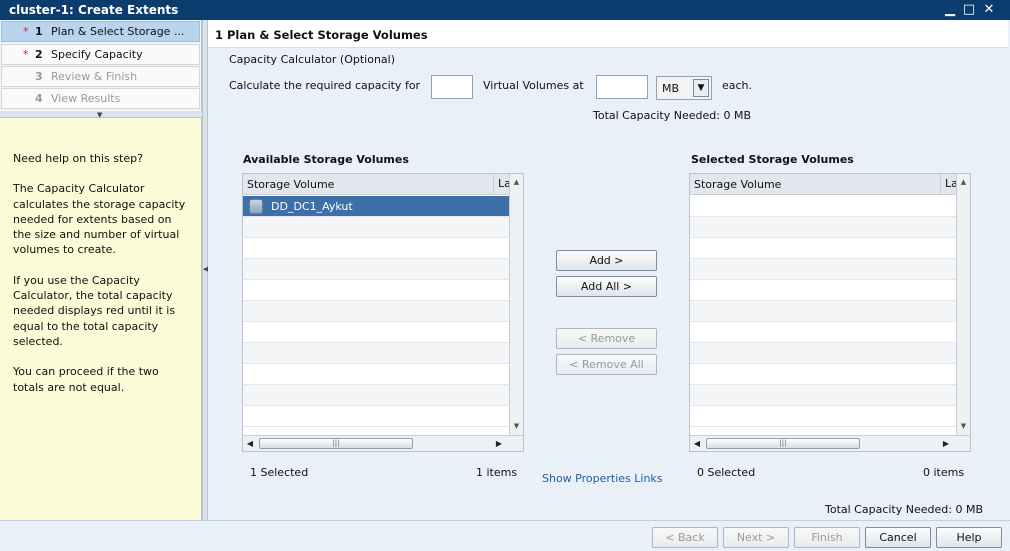 The width and height of the screenshot is (1010, 551). I want to click on close-button: ✕, so click(989, 10).